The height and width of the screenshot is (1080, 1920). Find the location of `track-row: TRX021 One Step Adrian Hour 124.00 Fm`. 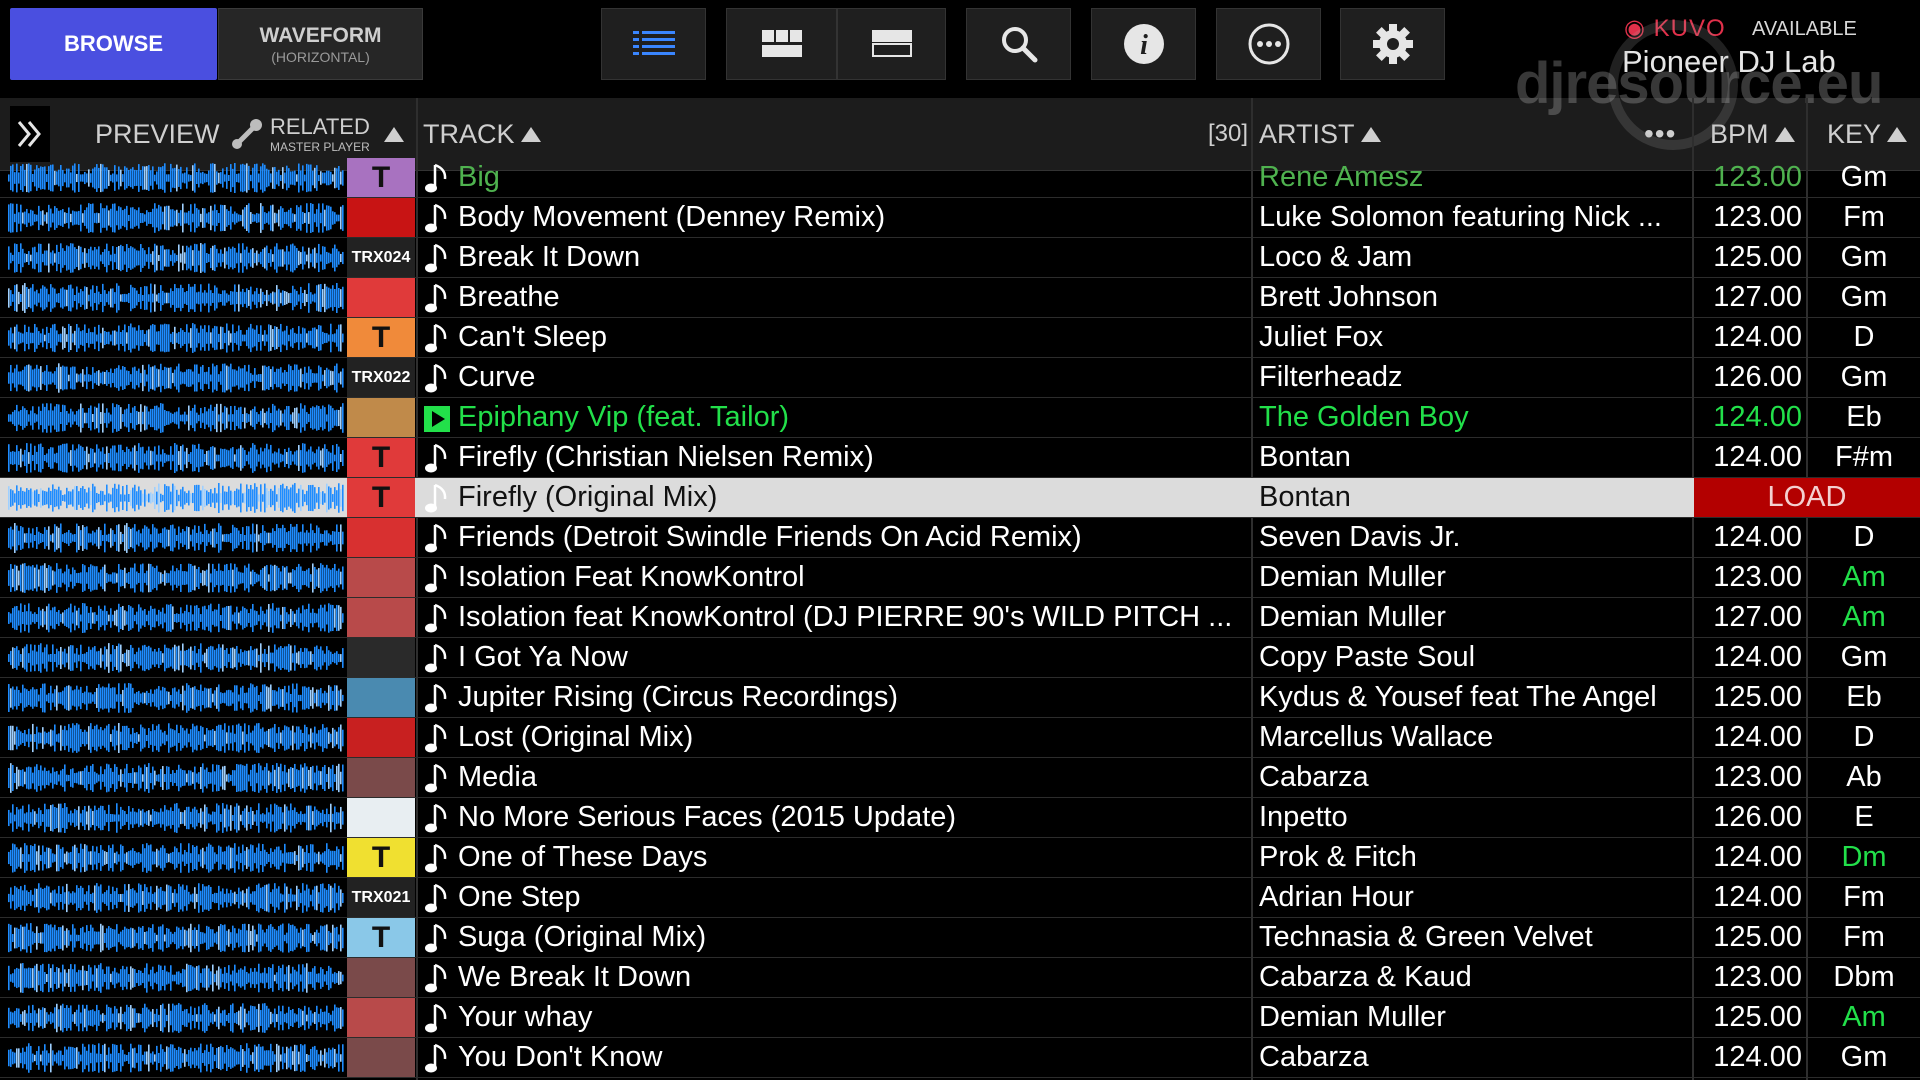

track-row: TRX021 One Step Adrian Hour 124.00 Fm is located at coordinates (960, 898).